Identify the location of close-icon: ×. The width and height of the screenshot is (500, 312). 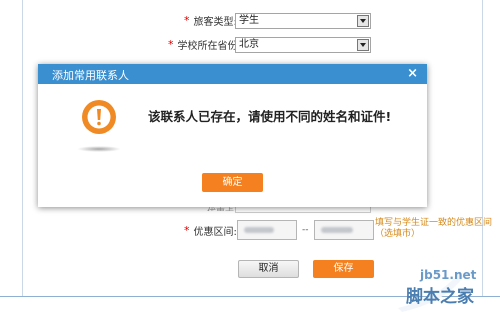
(412, 73).